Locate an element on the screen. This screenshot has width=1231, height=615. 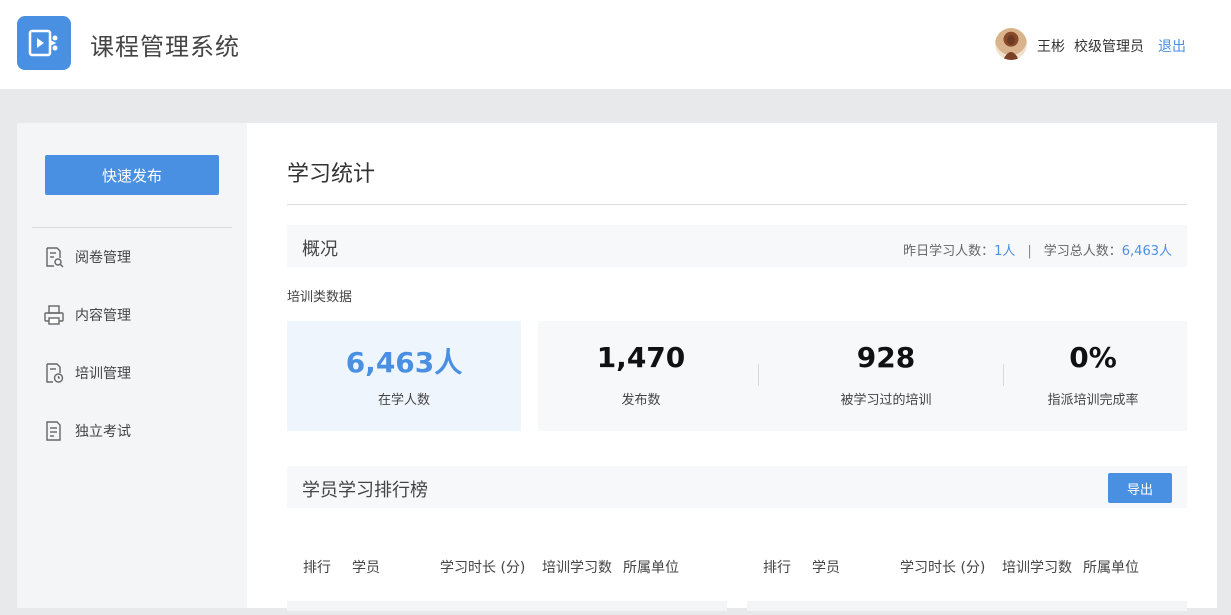
stat-completion: 0% 指派培训完成率 is located at coordinates (1093, 376).